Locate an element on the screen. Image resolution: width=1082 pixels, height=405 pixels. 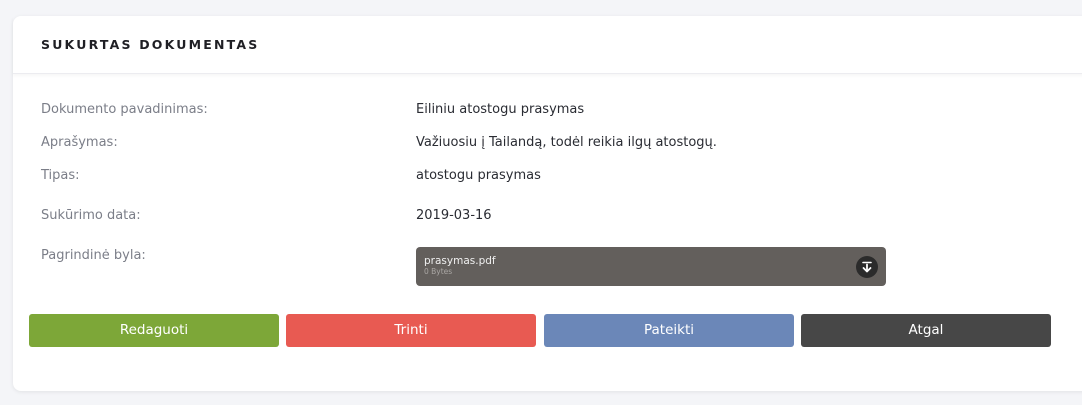
field-label-type: Tipas: is located at coordinates (60, 175).